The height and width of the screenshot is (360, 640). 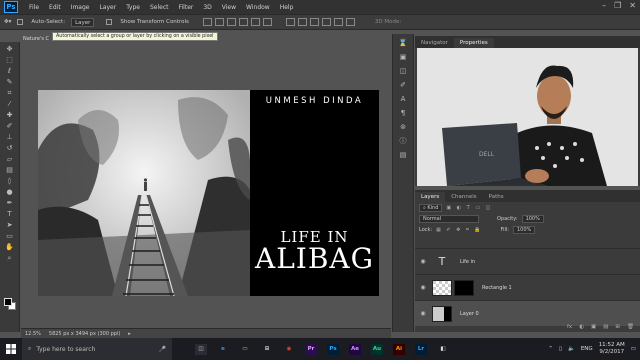 What do you see at coordinates (55, 7) in the screenshot?
I see `menu-edit: Edit` at bounding box center [55, 7].